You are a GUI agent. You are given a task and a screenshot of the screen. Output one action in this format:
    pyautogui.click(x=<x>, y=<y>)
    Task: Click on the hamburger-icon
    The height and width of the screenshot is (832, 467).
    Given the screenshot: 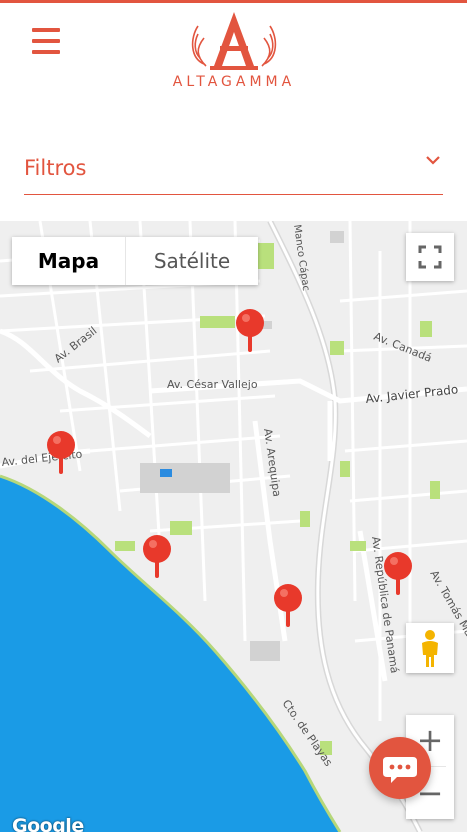 What is the action you would take?
    pyautogui.click(x=46, y=41)
    